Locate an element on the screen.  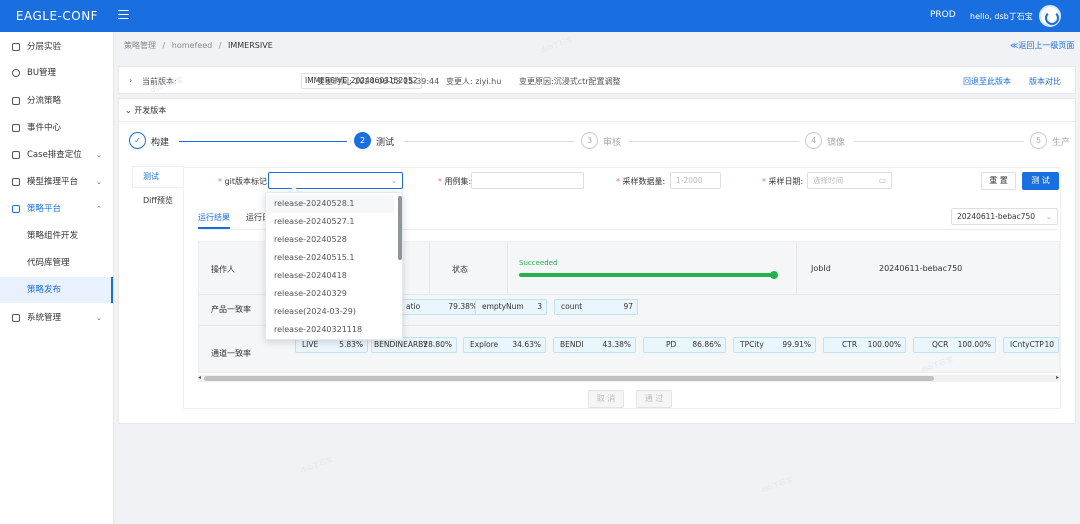
row-label-channel-consistency: 通道一致率 is located at coordinates (231, 353).